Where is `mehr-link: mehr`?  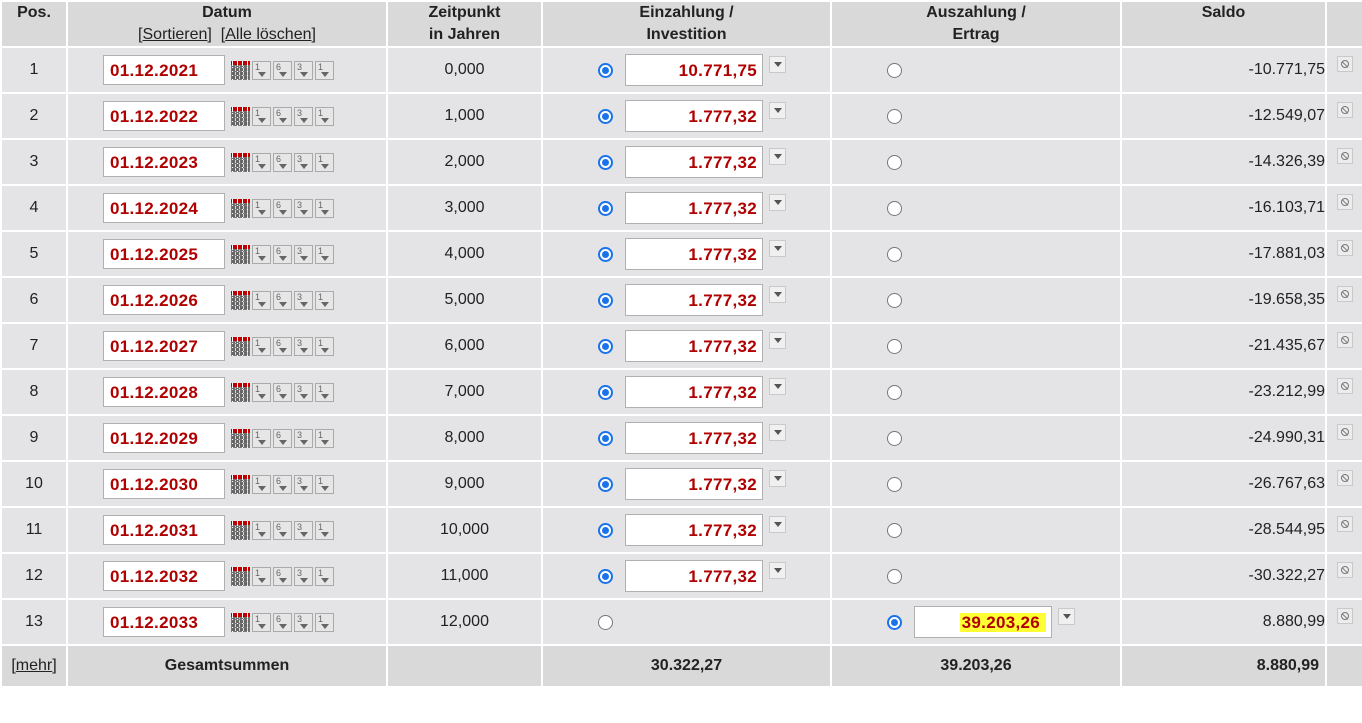 mehr-link: mehr is located at coordinates (34, 665).